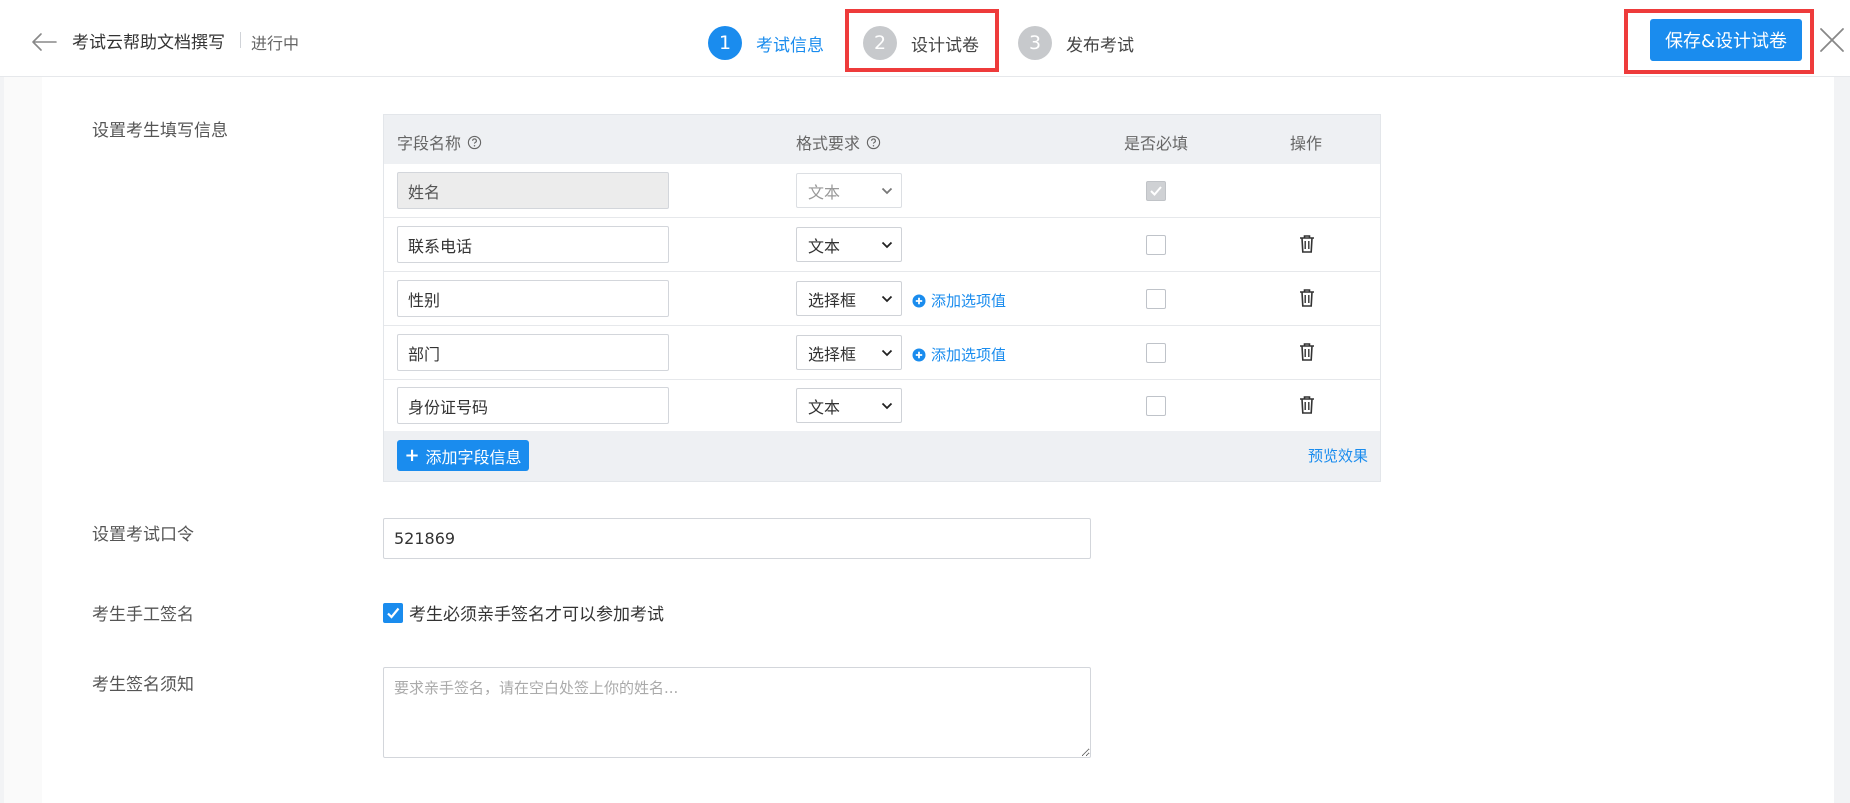 The image size is (1850, 803). Describe the element at coordinates (1035, 43) in the screenshot. I see `step-number: 3` at that location.